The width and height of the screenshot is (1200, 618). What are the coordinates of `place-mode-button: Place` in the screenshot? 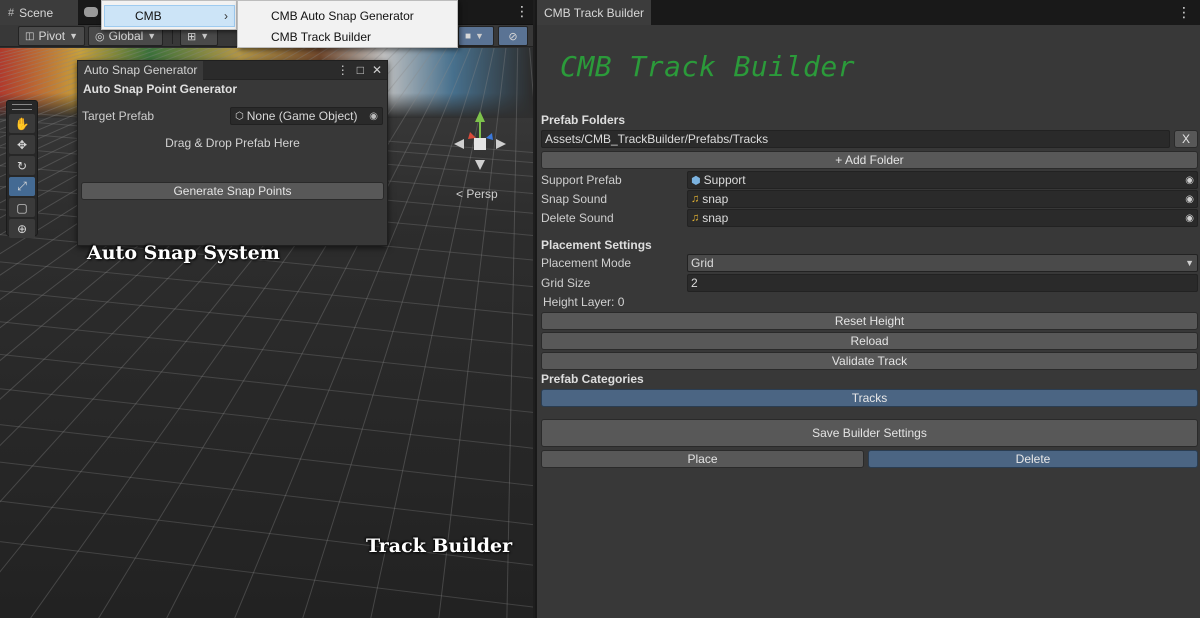 It's located at (702, 459).